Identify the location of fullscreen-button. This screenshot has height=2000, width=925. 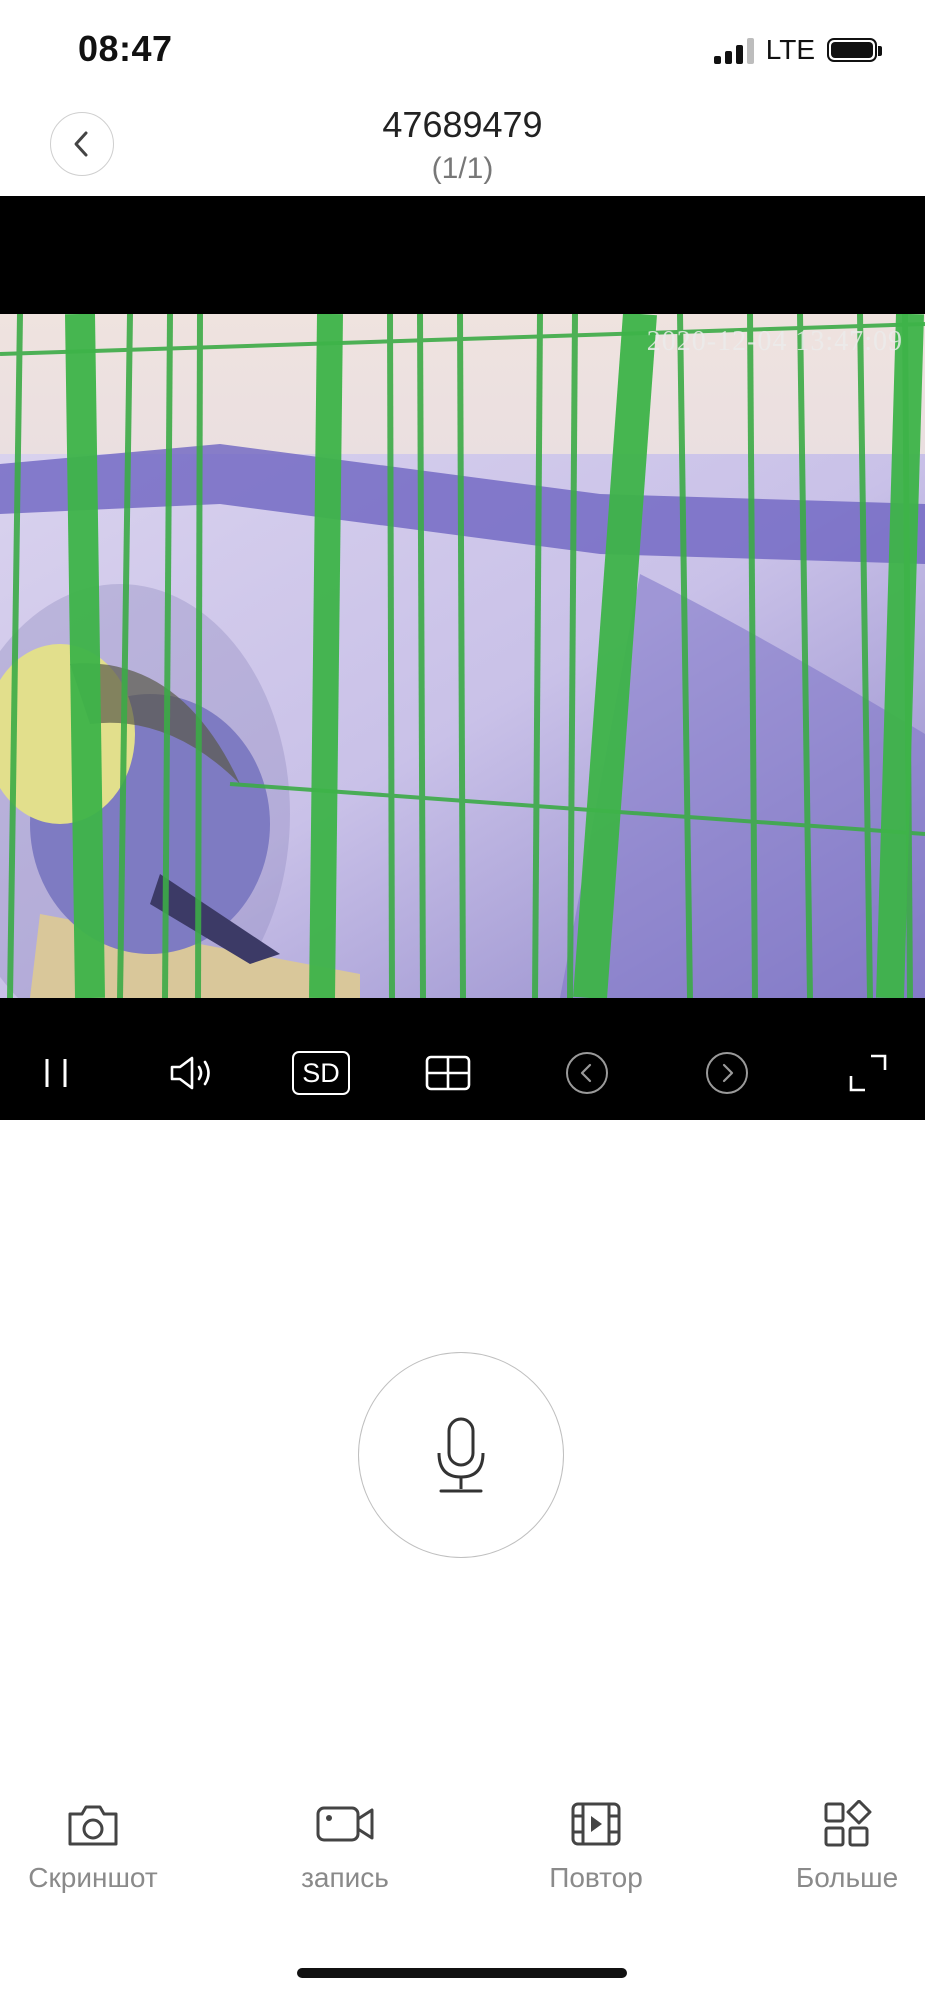
(868, 1073).